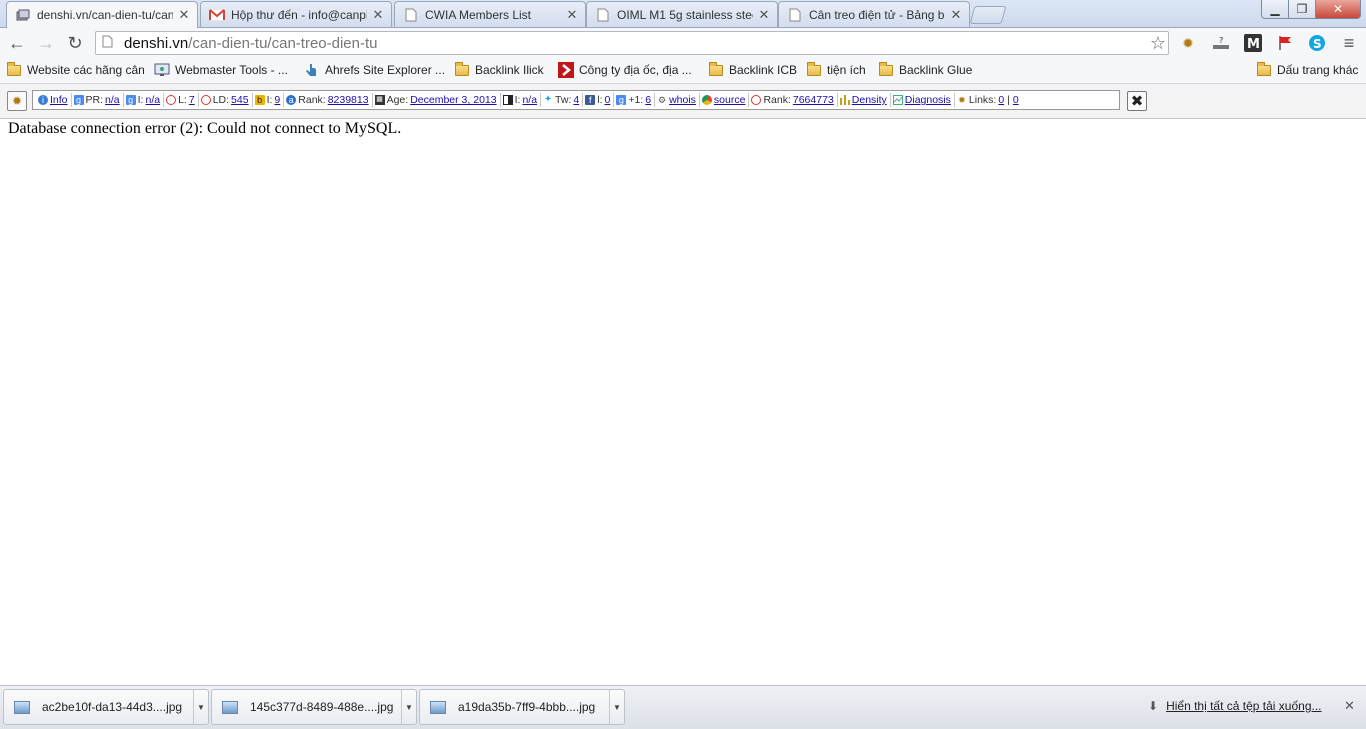 The height and width of the screenshot is (729, 1366). I want to click on seoquake-icon: ✹, so click(1188, 43).